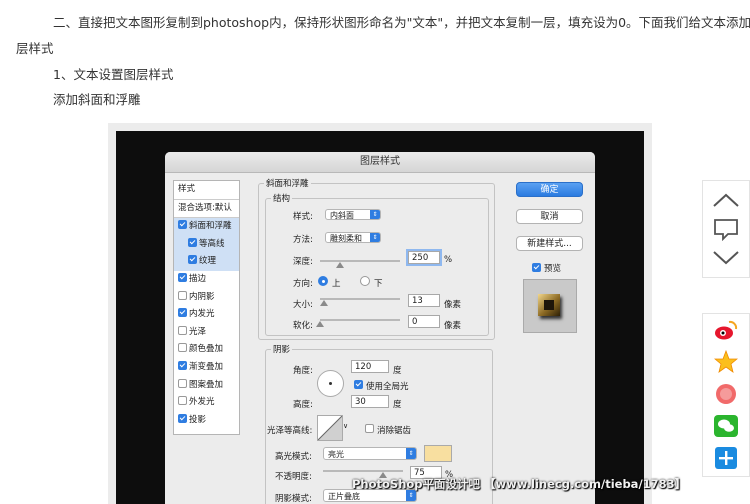 This screenshot has height=504, width=750. What do you see at coordinates (342, 215) in the screenshot?
I see `style-select-value: 内斜面` at bounding box center [342, 215].